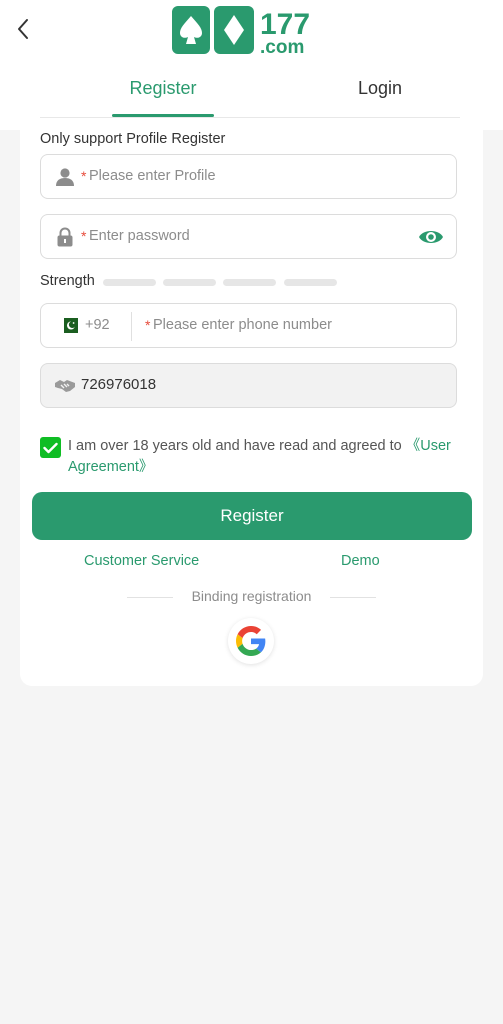  I want to click on checkmark-icon, so click(50, 447).